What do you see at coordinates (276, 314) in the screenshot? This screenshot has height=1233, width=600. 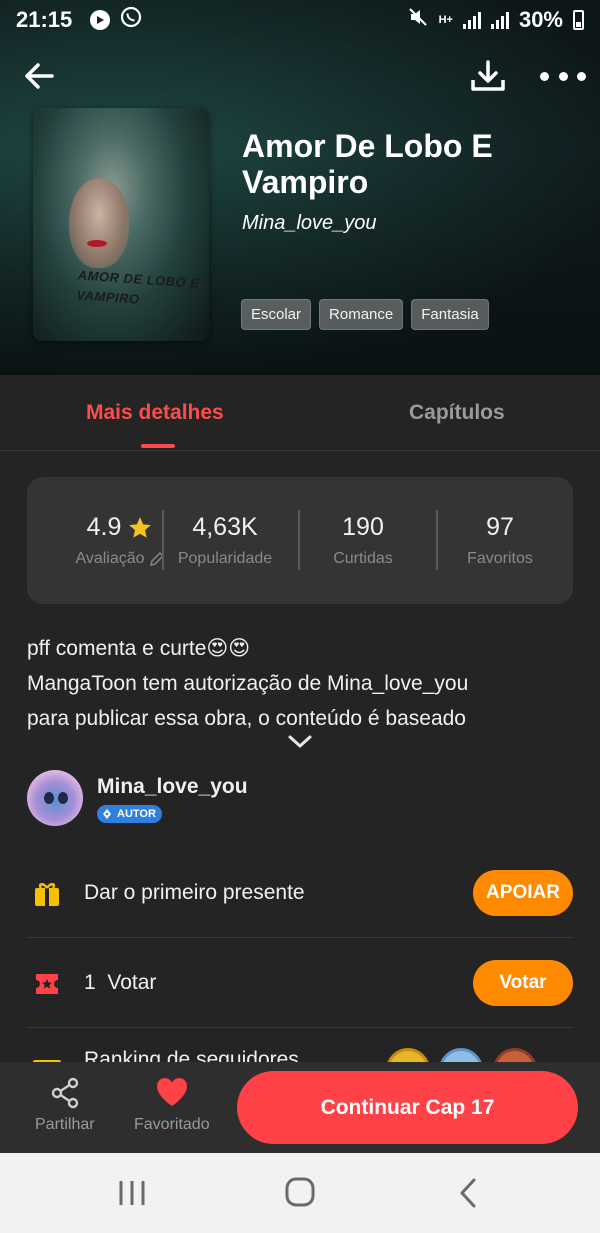 I see `tag-escolar: Escolar` at bounding box center [276, 314].